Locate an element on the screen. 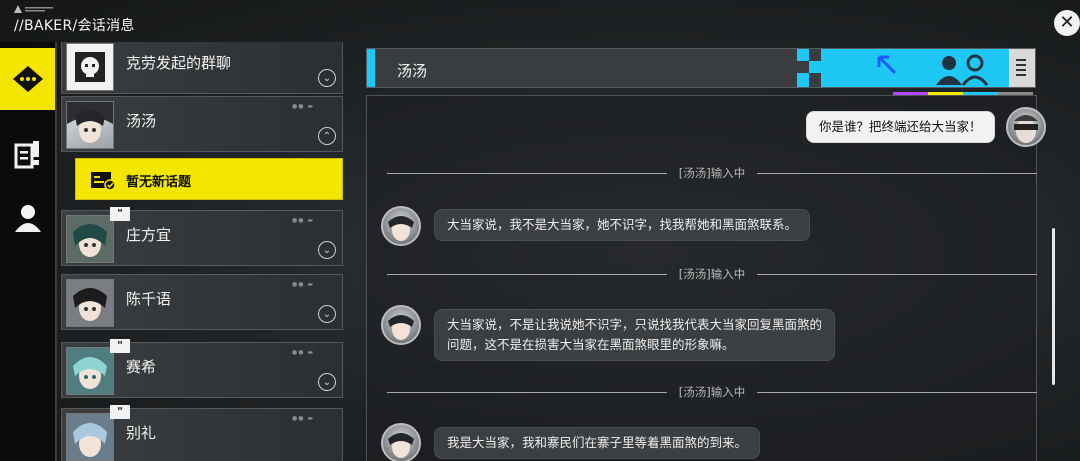  player-avatar is located at coordinates (1026, 127).